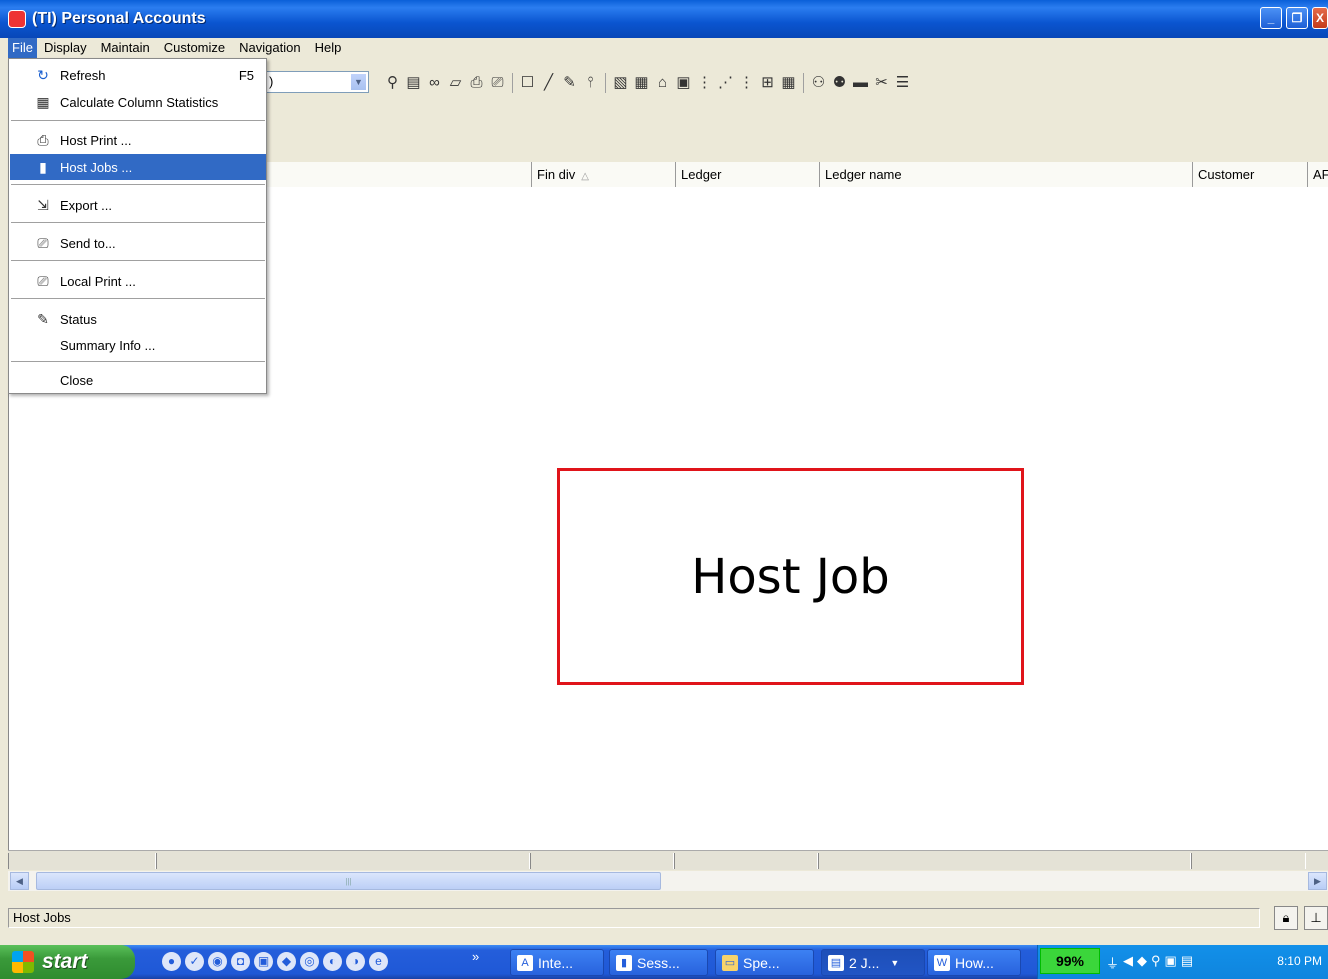 Image resolution: width=1328 pixels, height=979 pixels. I want to click on quick-launch-icon: ●, so click(171, 961).